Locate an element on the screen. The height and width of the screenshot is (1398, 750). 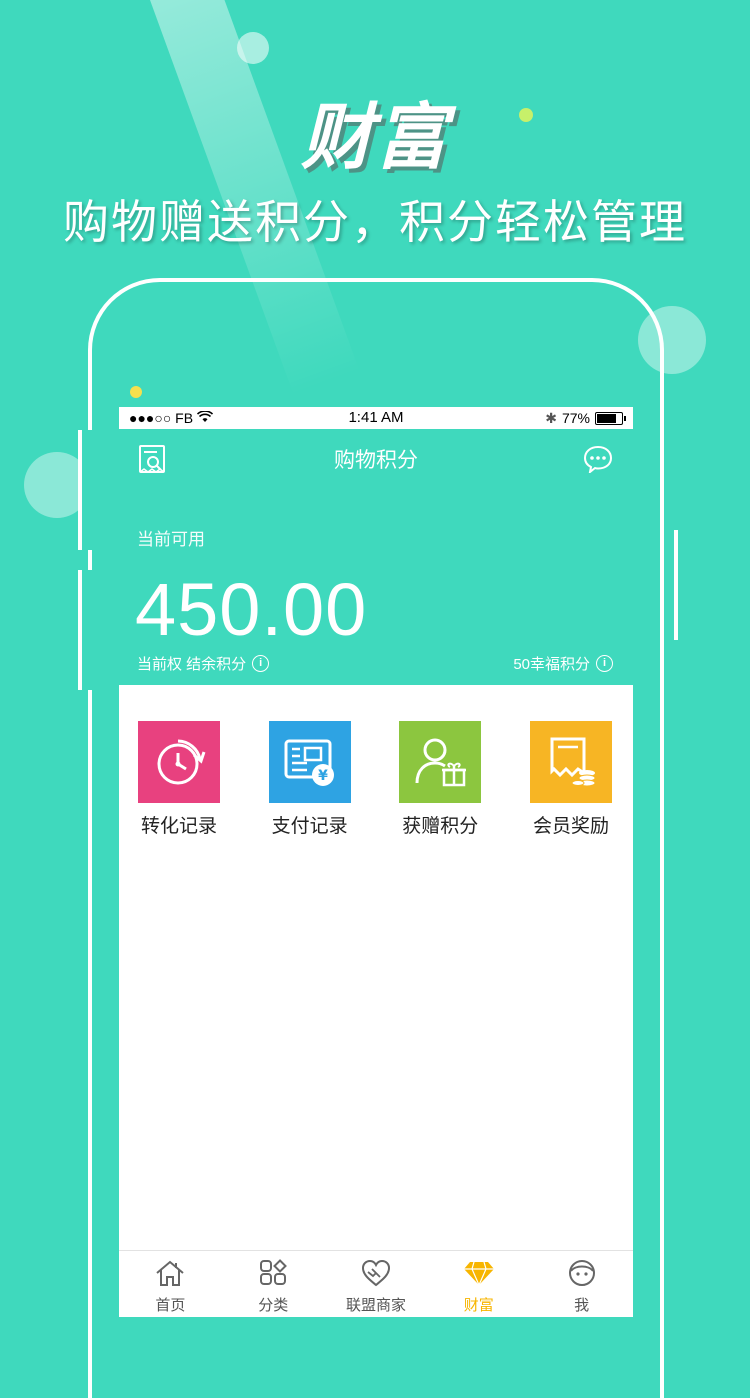
promo-subtitle: 购物赠送积分，积分轻松管理 is located at coordinates (375, 222).